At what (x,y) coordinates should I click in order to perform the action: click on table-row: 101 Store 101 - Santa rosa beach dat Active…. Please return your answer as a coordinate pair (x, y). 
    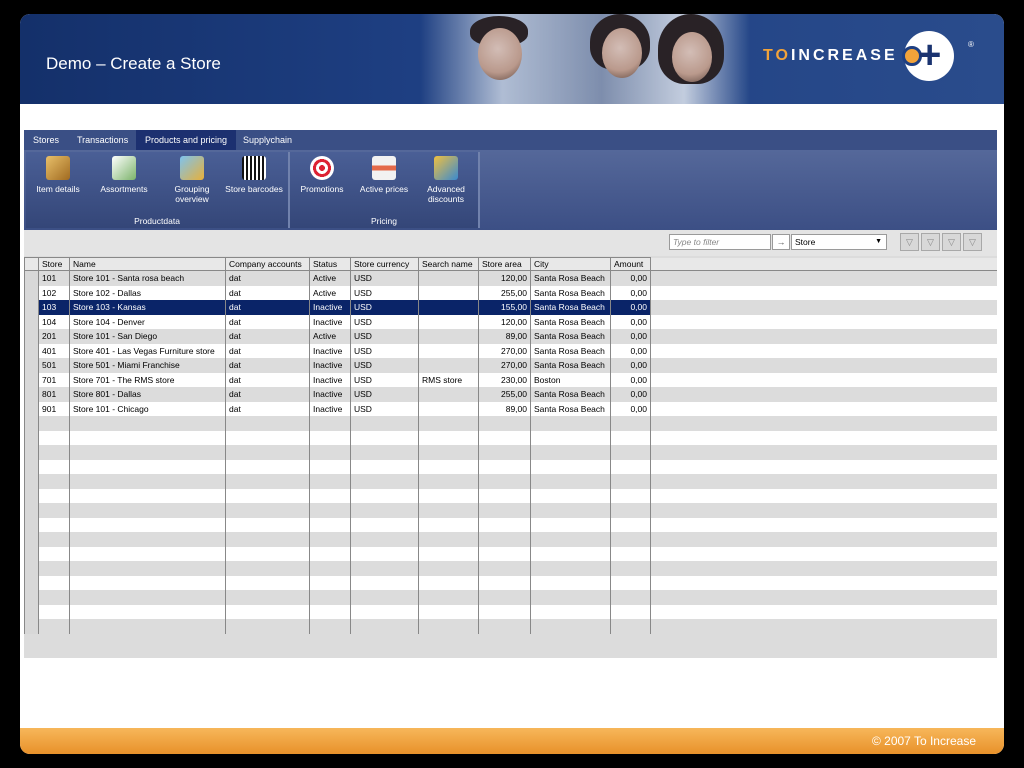
    Looking at the image, I should click on (510, 278).